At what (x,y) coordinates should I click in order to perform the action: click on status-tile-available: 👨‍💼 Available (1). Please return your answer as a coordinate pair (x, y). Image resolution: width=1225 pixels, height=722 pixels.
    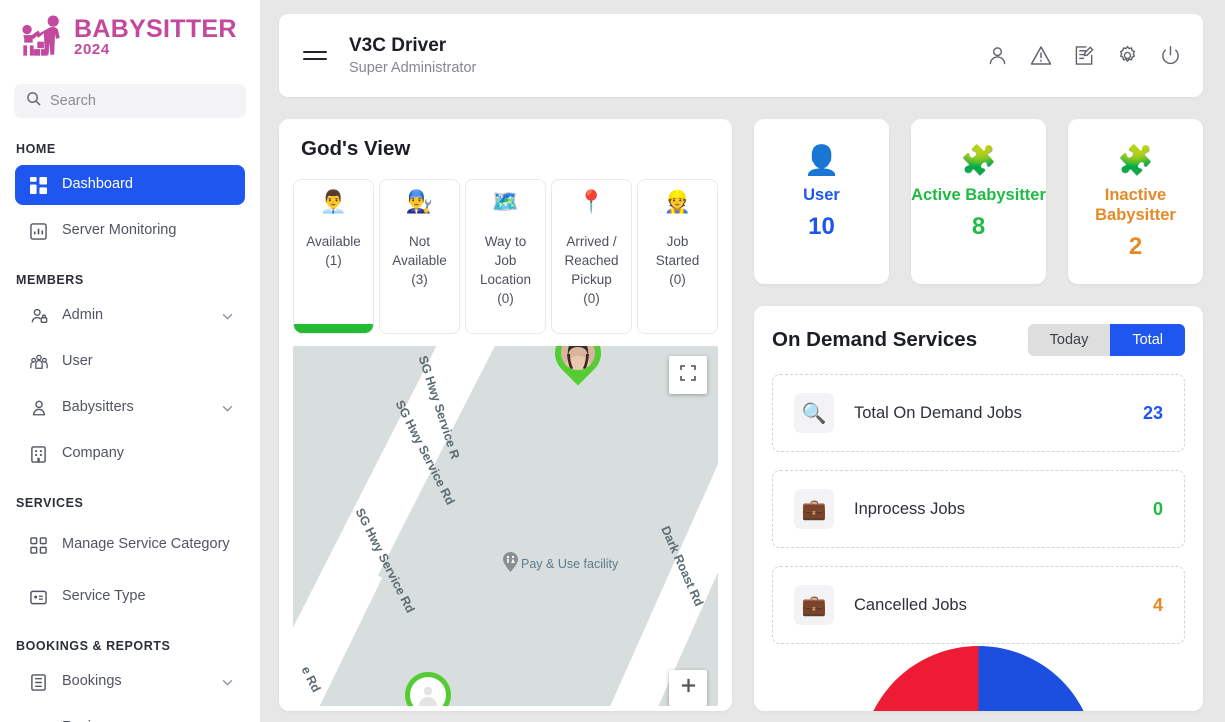
    Looking at the image, I should click on (333, 256).